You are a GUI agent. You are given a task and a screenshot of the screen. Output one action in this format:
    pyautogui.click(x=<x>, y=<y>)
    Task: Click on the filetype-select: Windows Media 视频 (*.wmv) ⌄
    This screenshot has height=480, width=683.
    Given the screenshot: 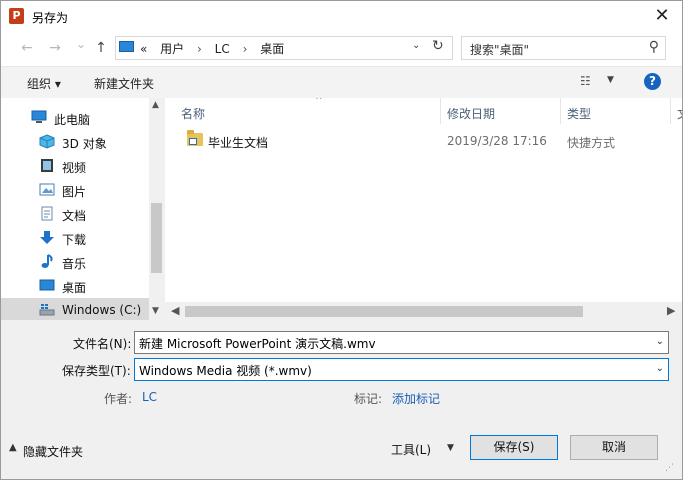 What is the action you would take?
    pyautogui.click(x=401, y=369)
    